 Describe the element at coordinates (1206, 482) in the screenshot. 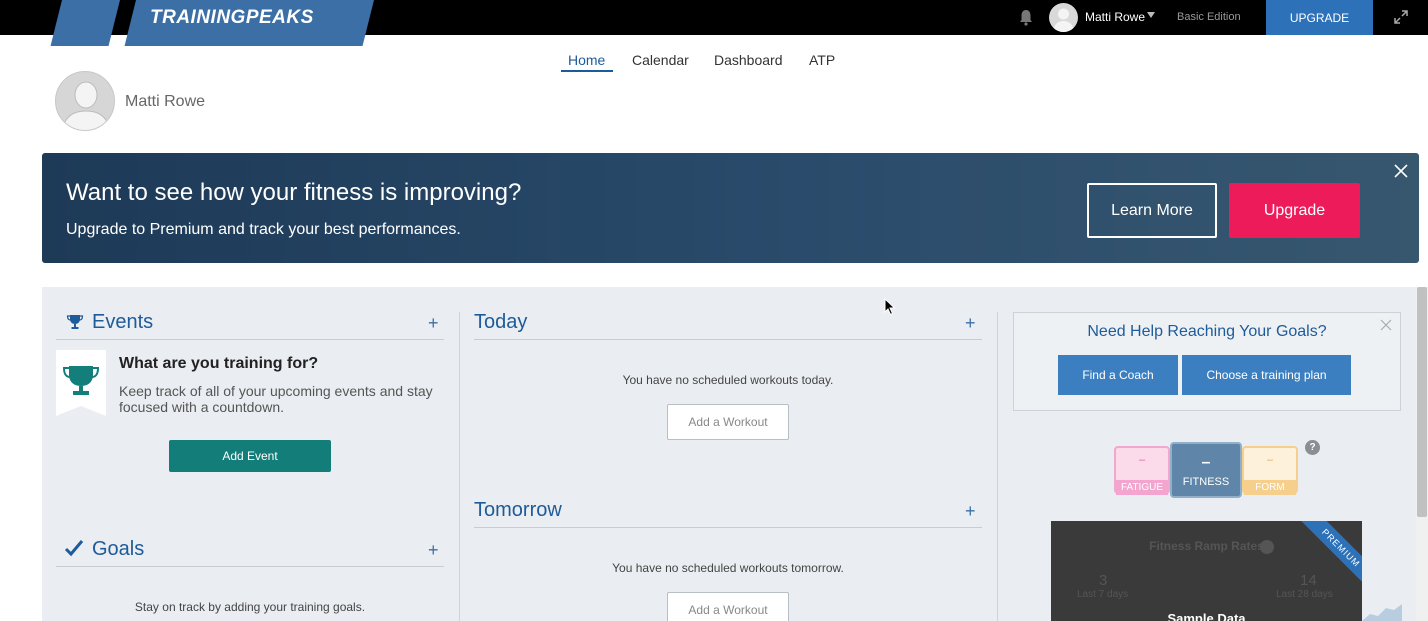

I see `fitness-label: FITNESS` at that location.